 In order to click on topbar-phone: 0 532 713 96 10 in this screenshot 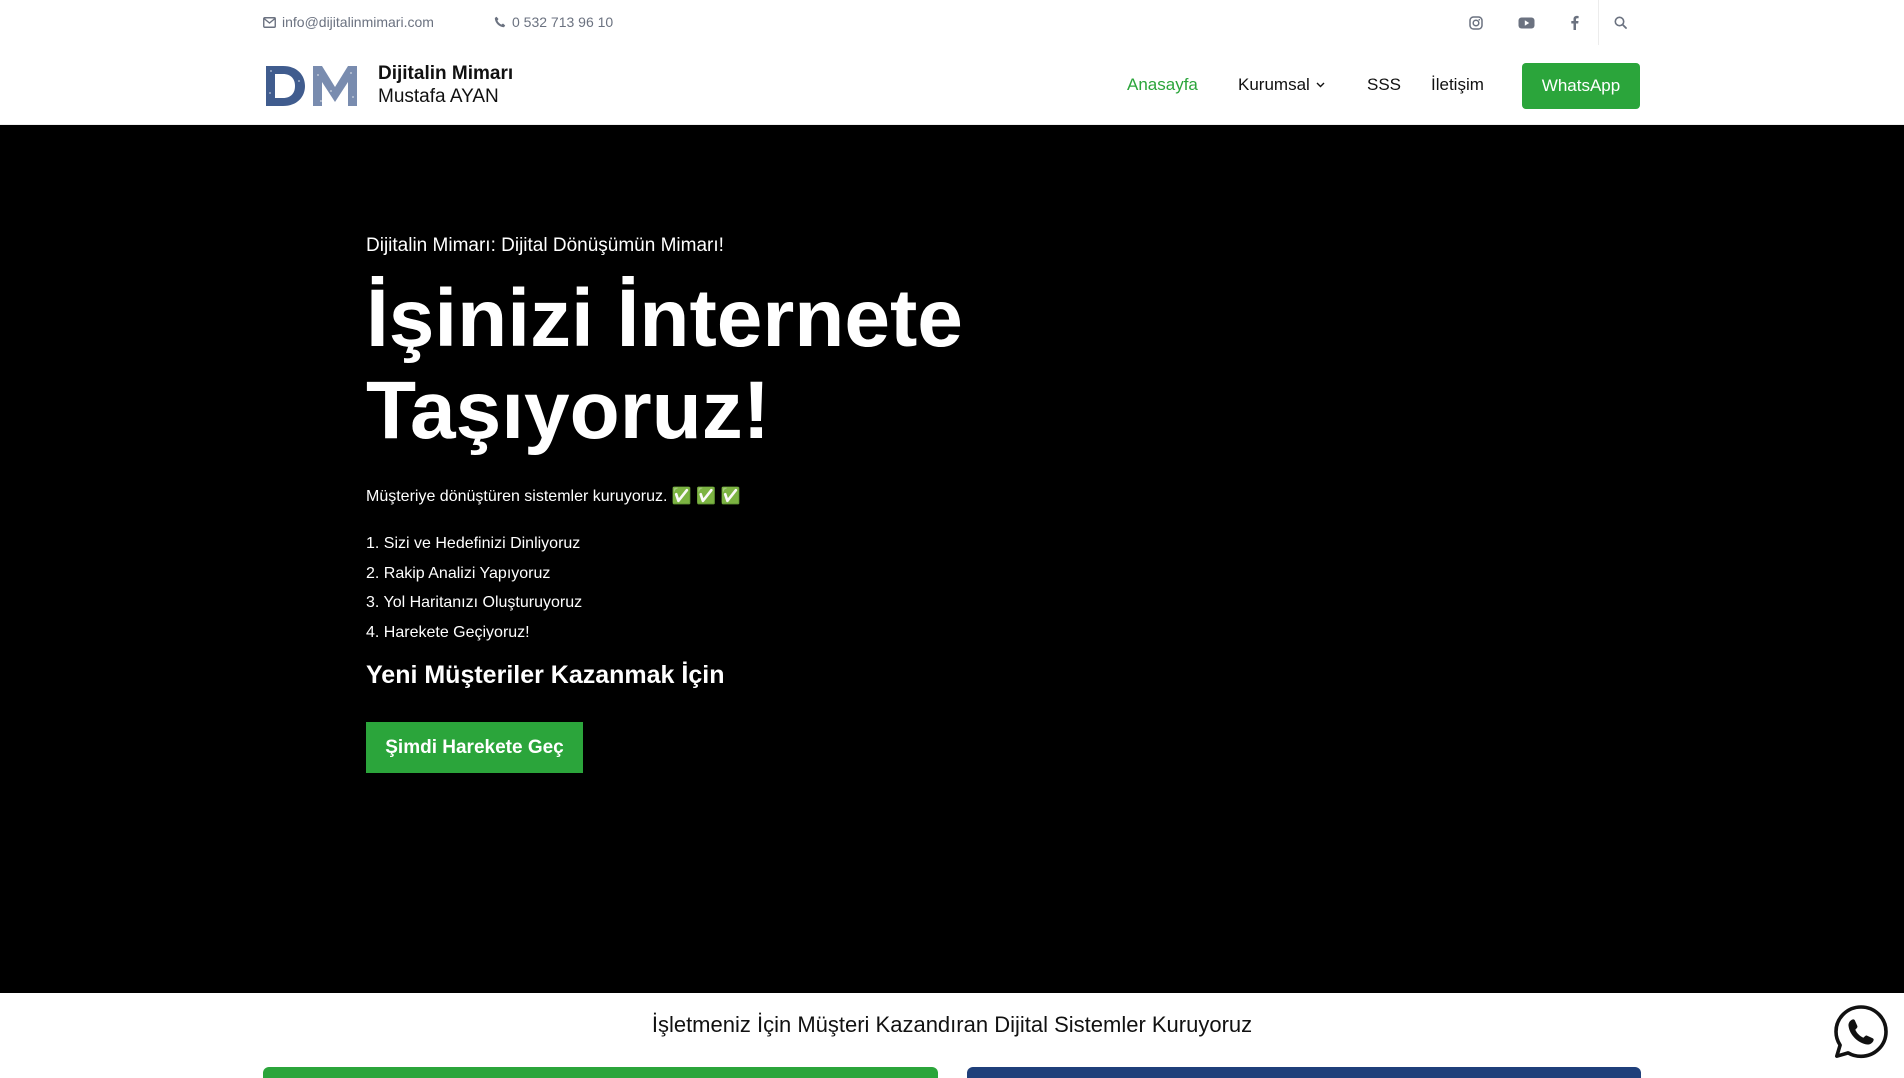, I will do `click(553, 22)`.